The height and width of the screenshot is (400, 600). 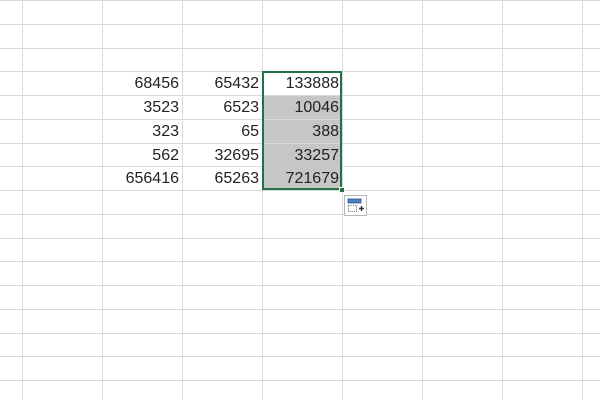 What do you see at coordinates (142, 131) in the screenshot?
I see `cell-a3: 323` at bounding box center [142, 131].